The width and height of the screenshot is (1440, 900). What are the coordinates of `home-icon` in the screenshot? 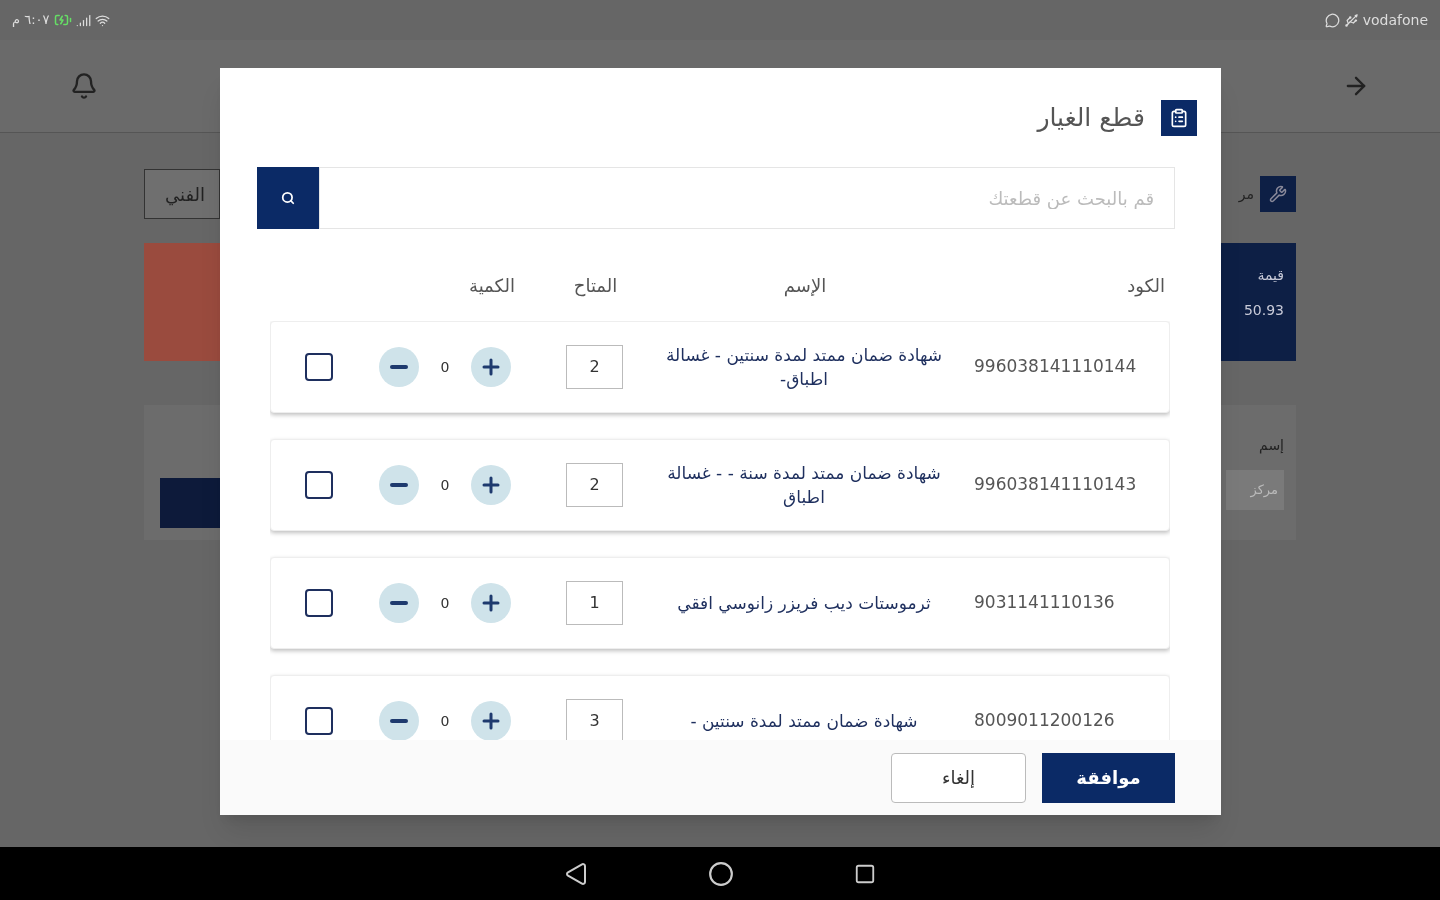 It's located at (721, 873).